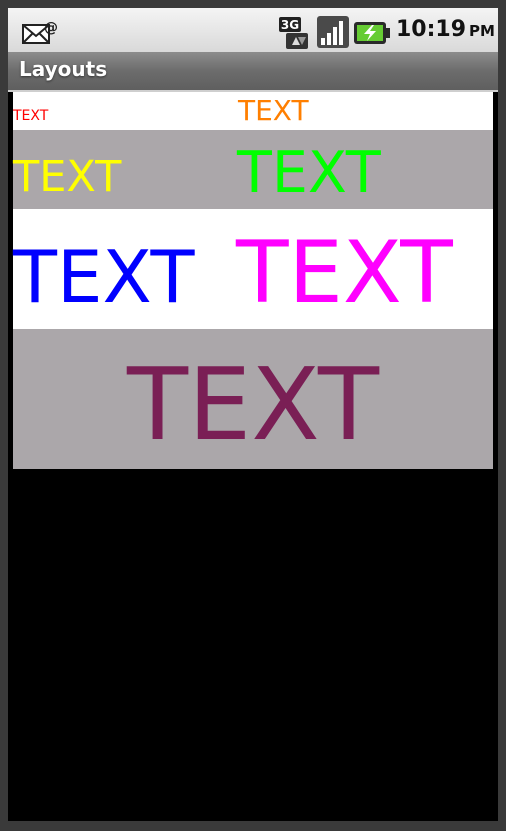 The width and height of the screenshot is (506, 831). What do you see at coordinates (290, 25) in the screenshot?
I see `network-type-label: 3G` at bounding box center [290, 25].